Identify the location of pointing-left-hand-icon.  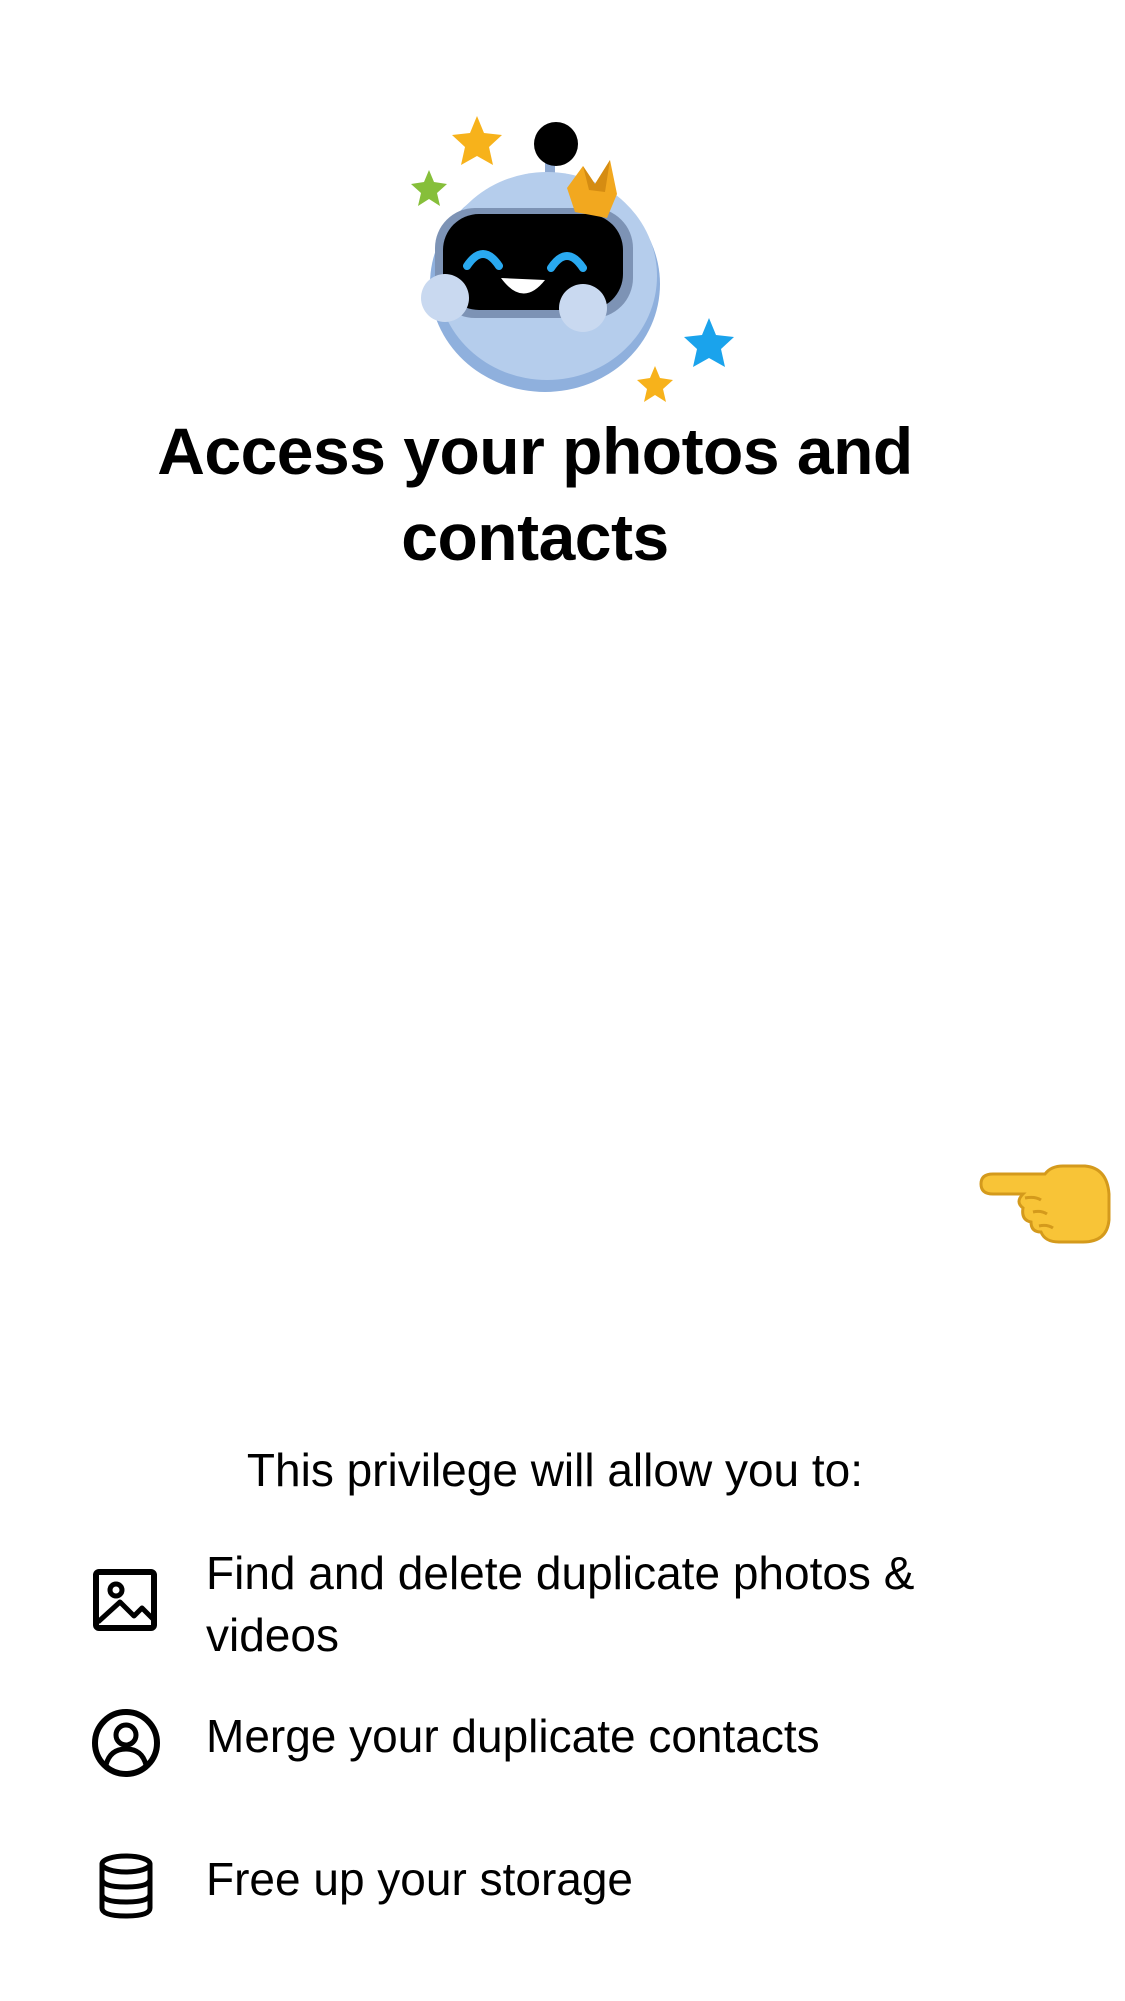
(1045, 1204).